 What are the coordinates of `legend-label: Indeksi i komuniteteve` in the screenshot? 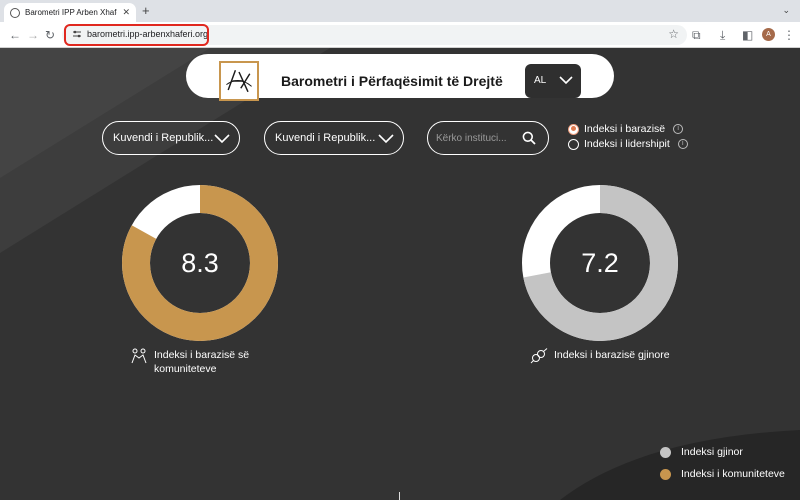 It's located at (733, 474).